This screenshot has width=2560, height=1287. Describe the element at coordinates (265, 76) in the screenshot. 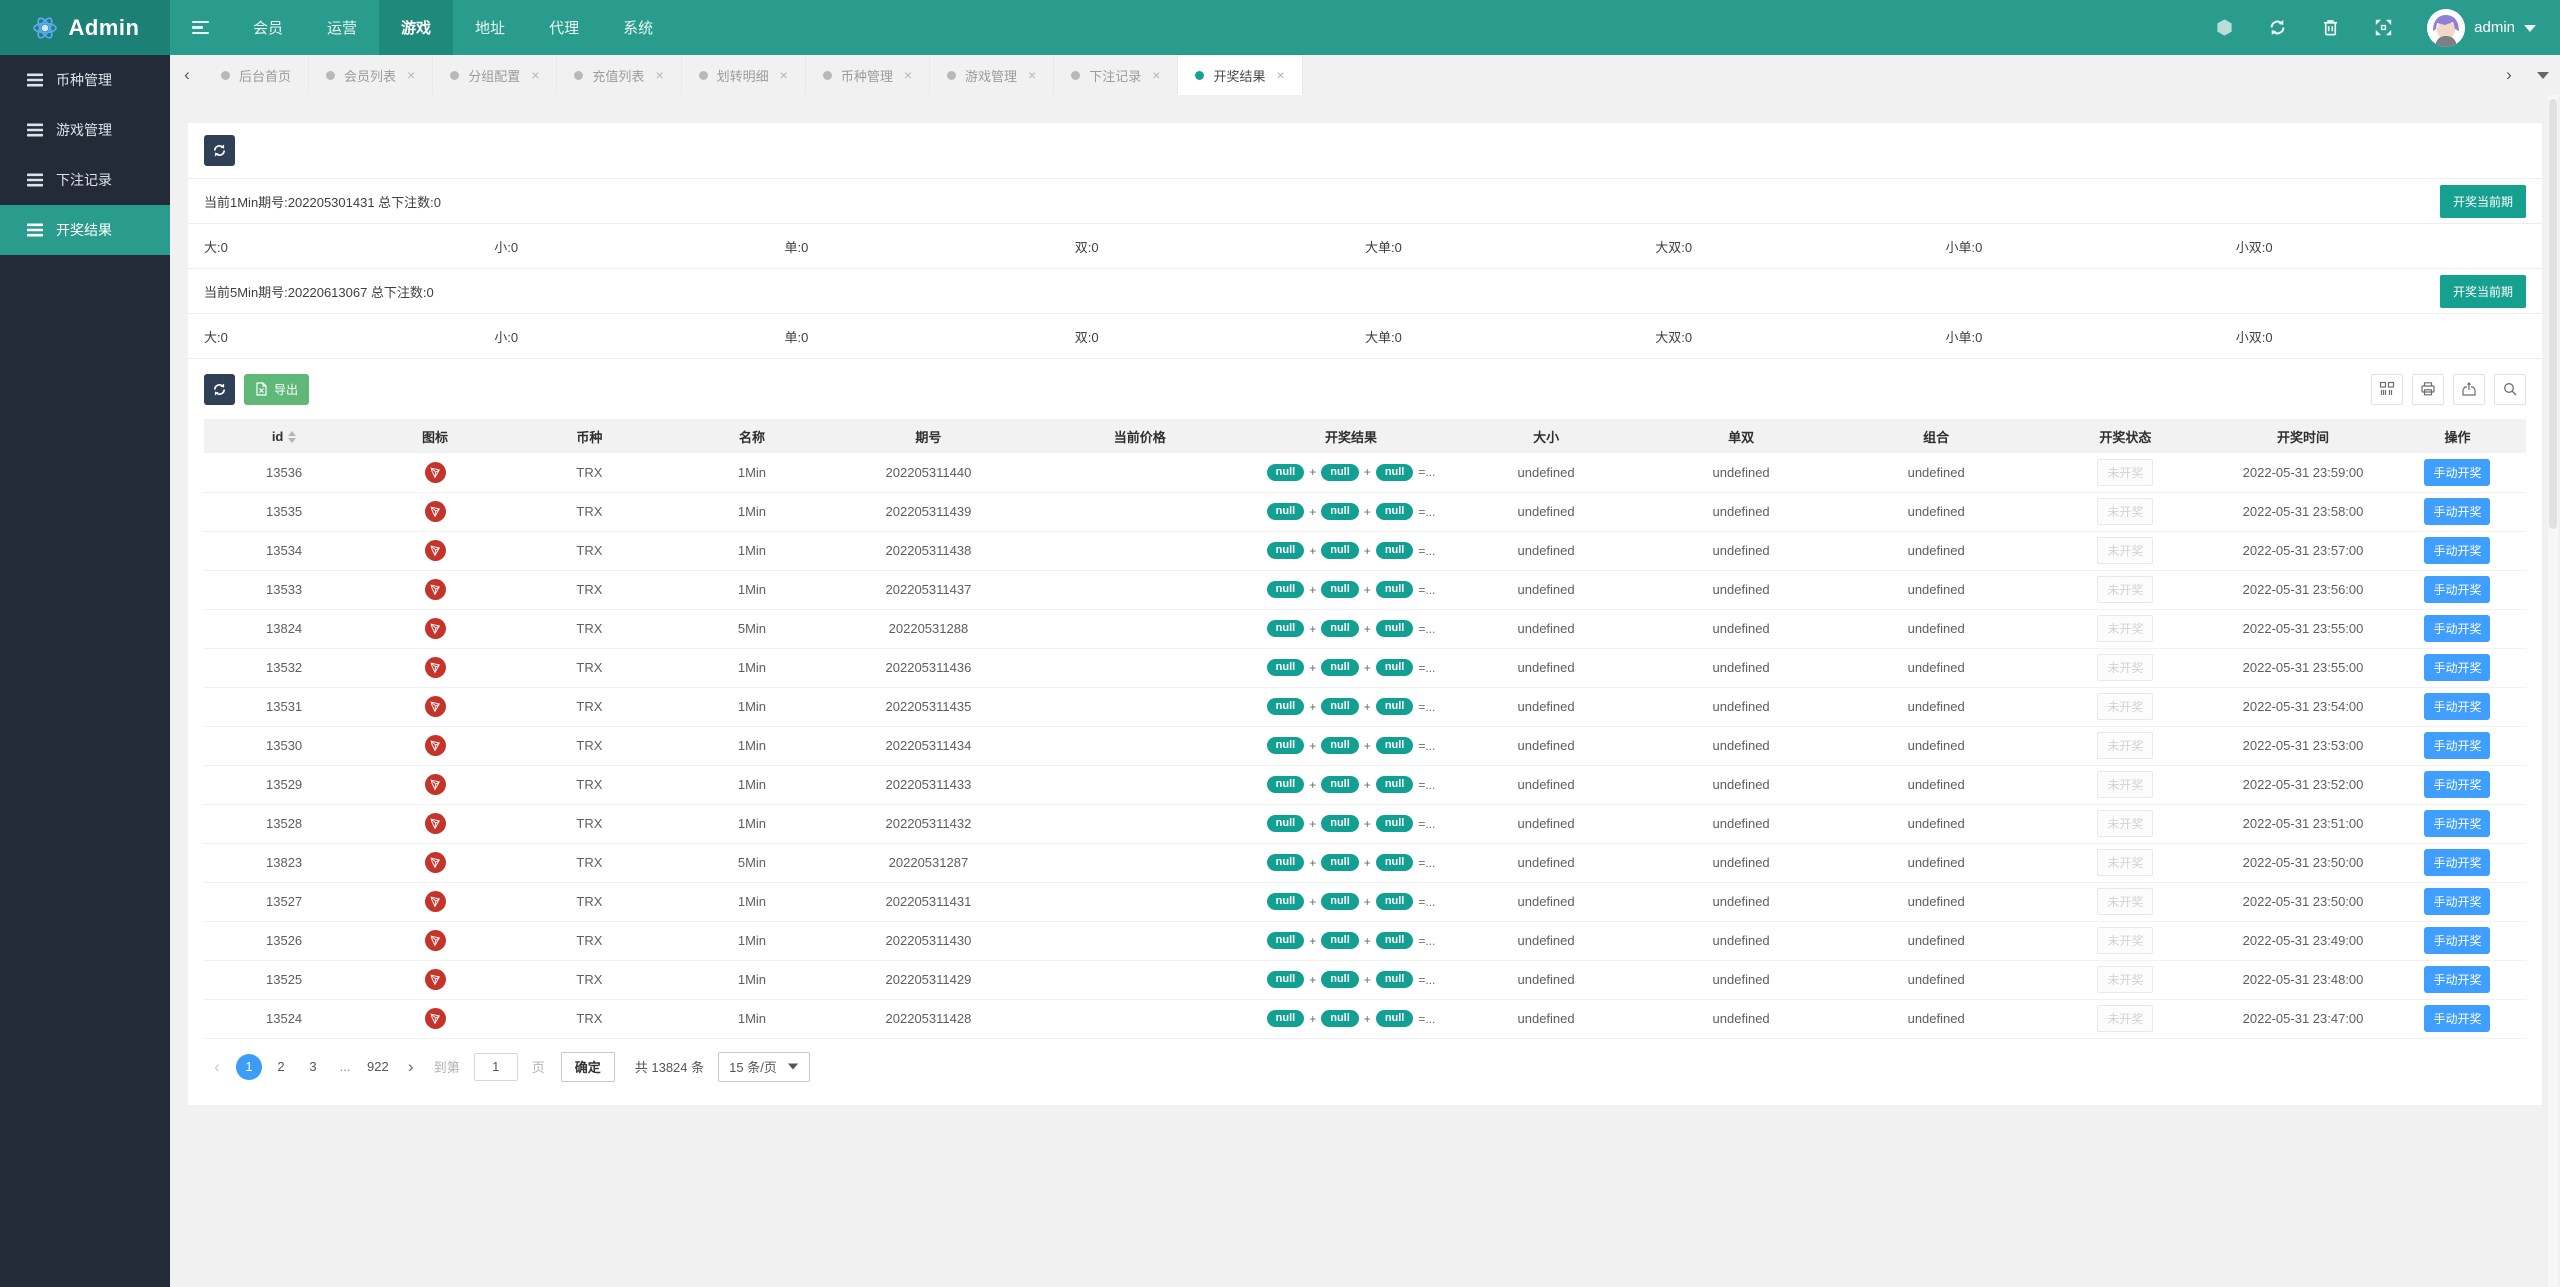

I see `tab-label: 后台首页` at that location.